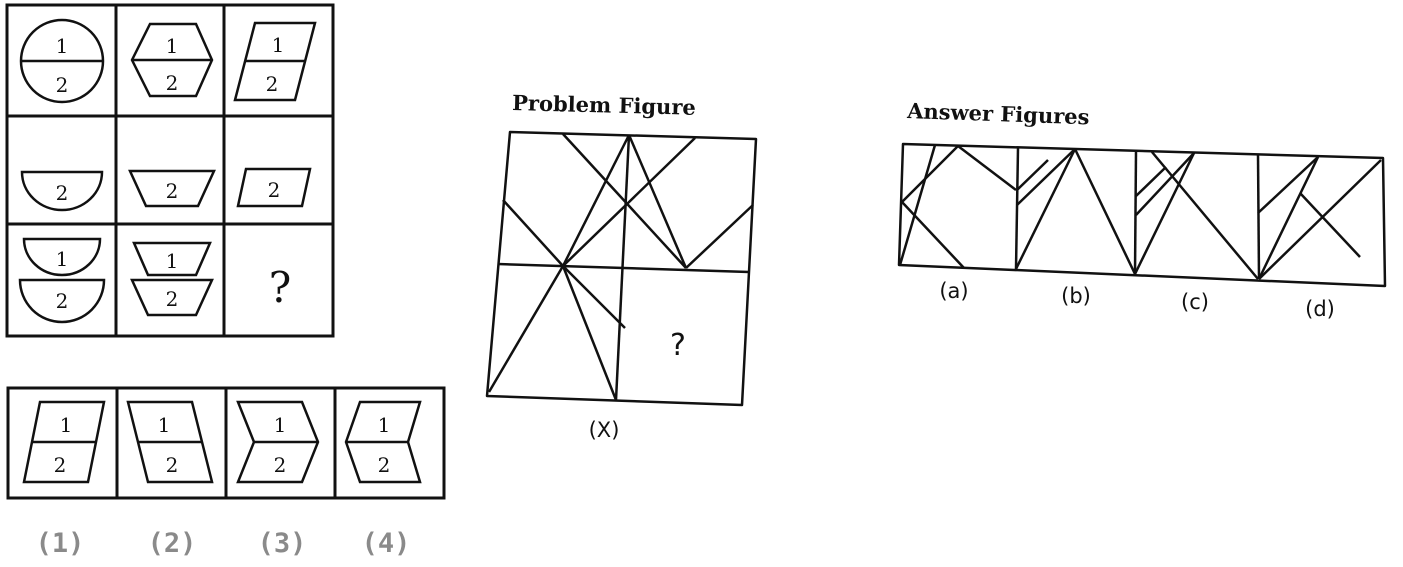 Image resolution: width=1403 pixels, height=567 pixels. I want to click on answer-figures-frame, so click(1142, 215).